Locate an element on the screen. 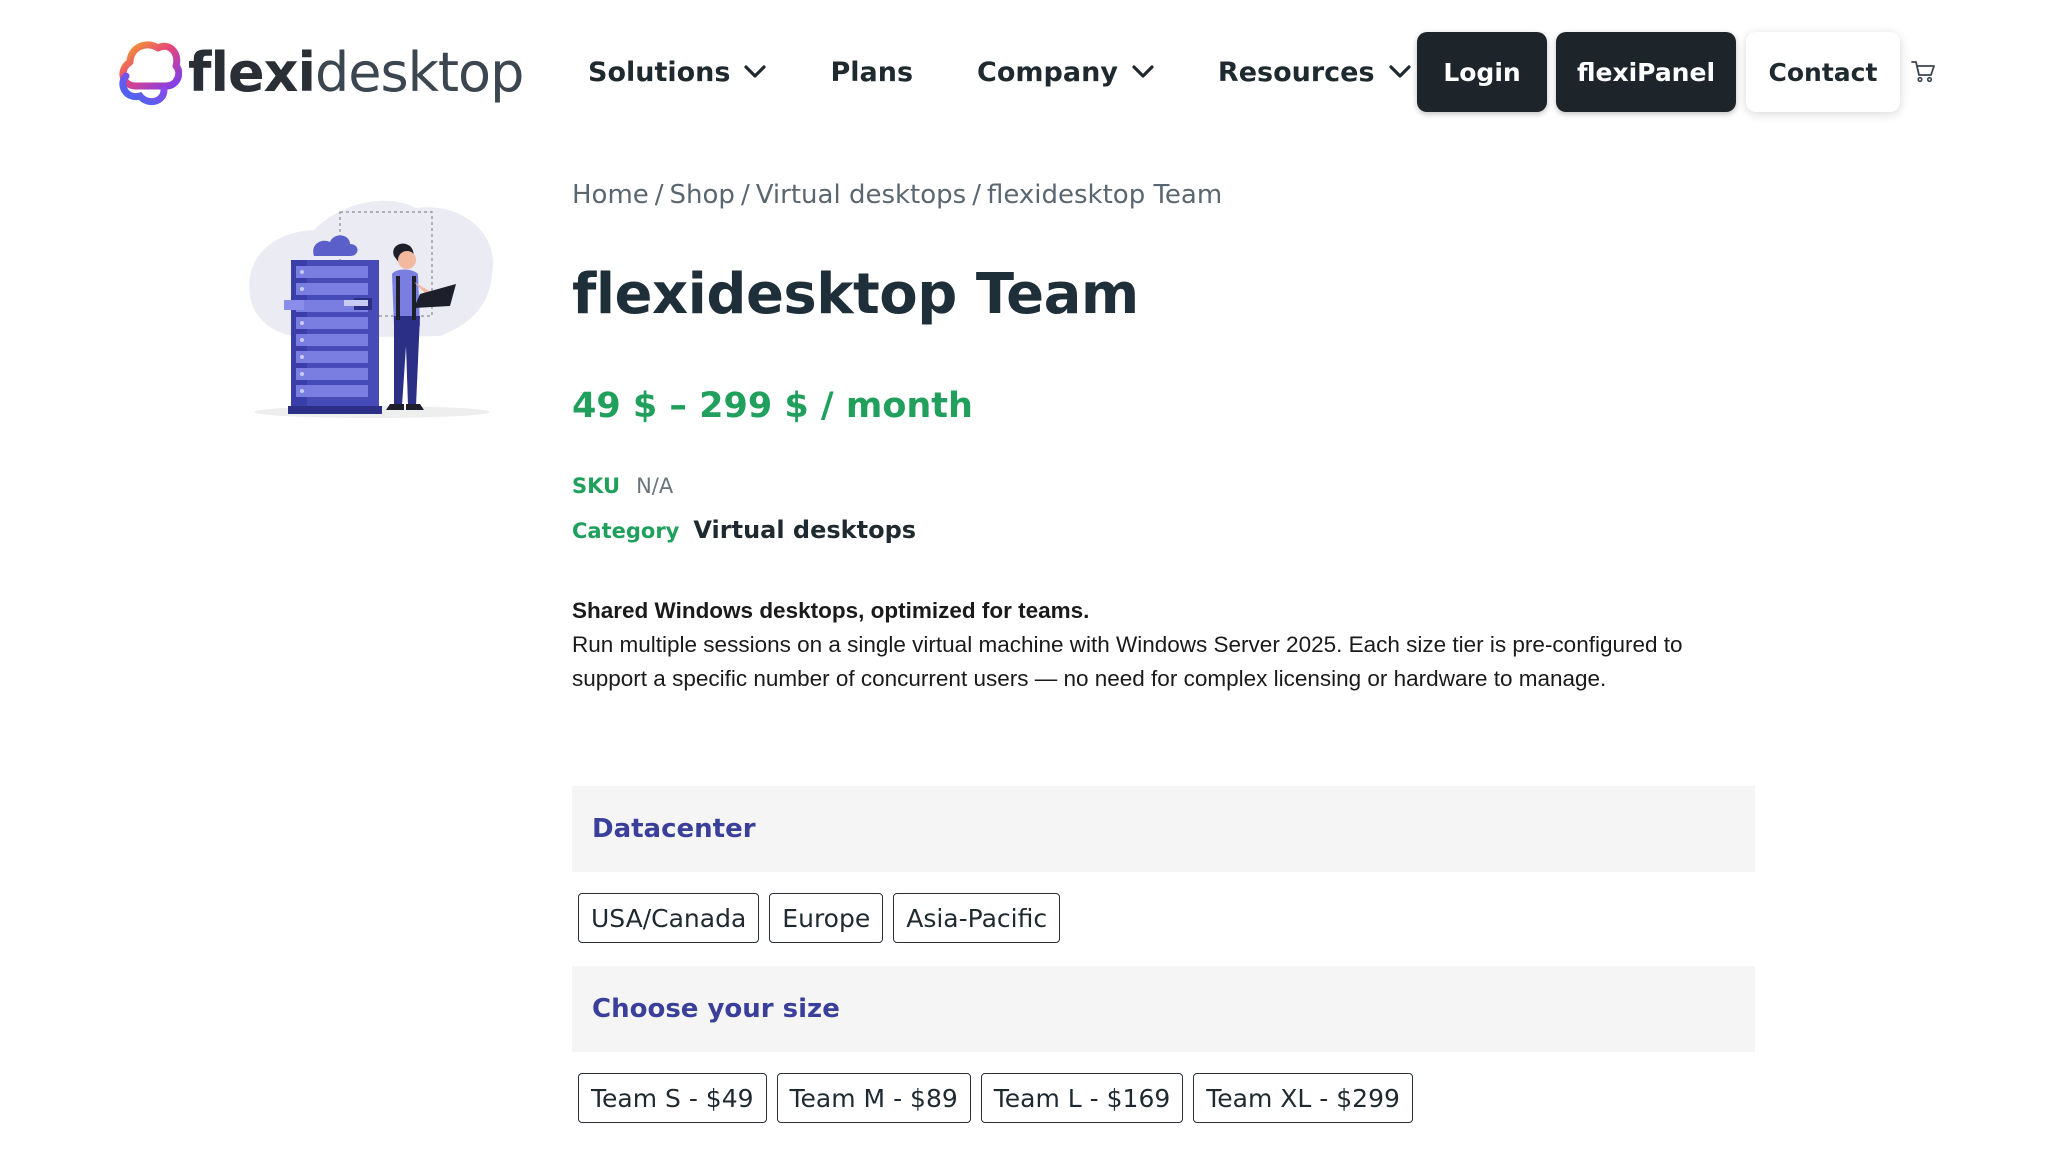 This screenshot has height=1152, width=2048. category-label: Category is located at coordinates (626, 531).